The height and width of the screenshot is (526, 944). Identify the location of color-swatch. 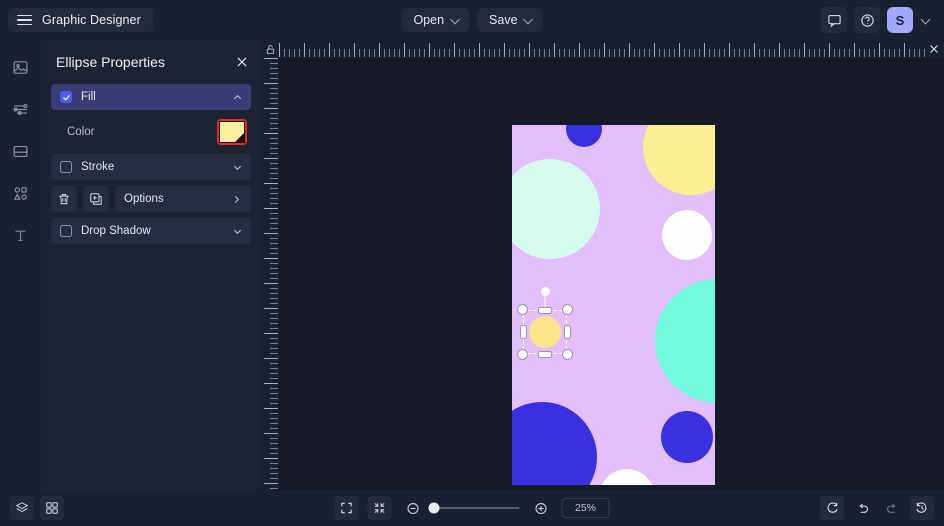
(232, 132).